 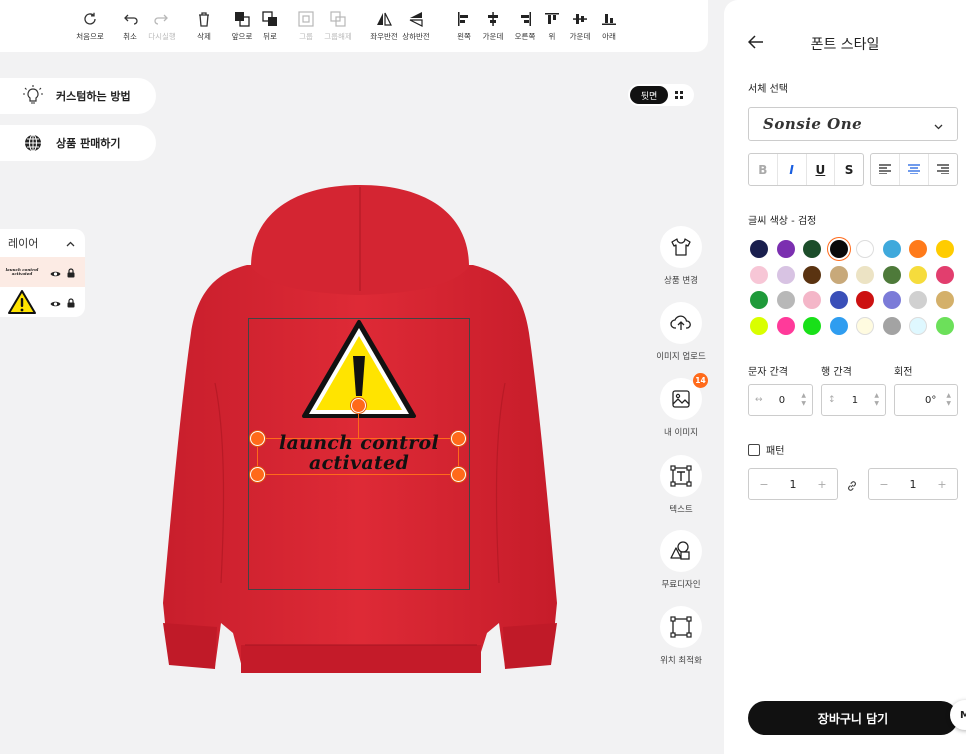 What do you see at coordinates (338, 26) in the screenshot?
I see `ungroup-button: 그룹해제` at bounding box center [338, 26].